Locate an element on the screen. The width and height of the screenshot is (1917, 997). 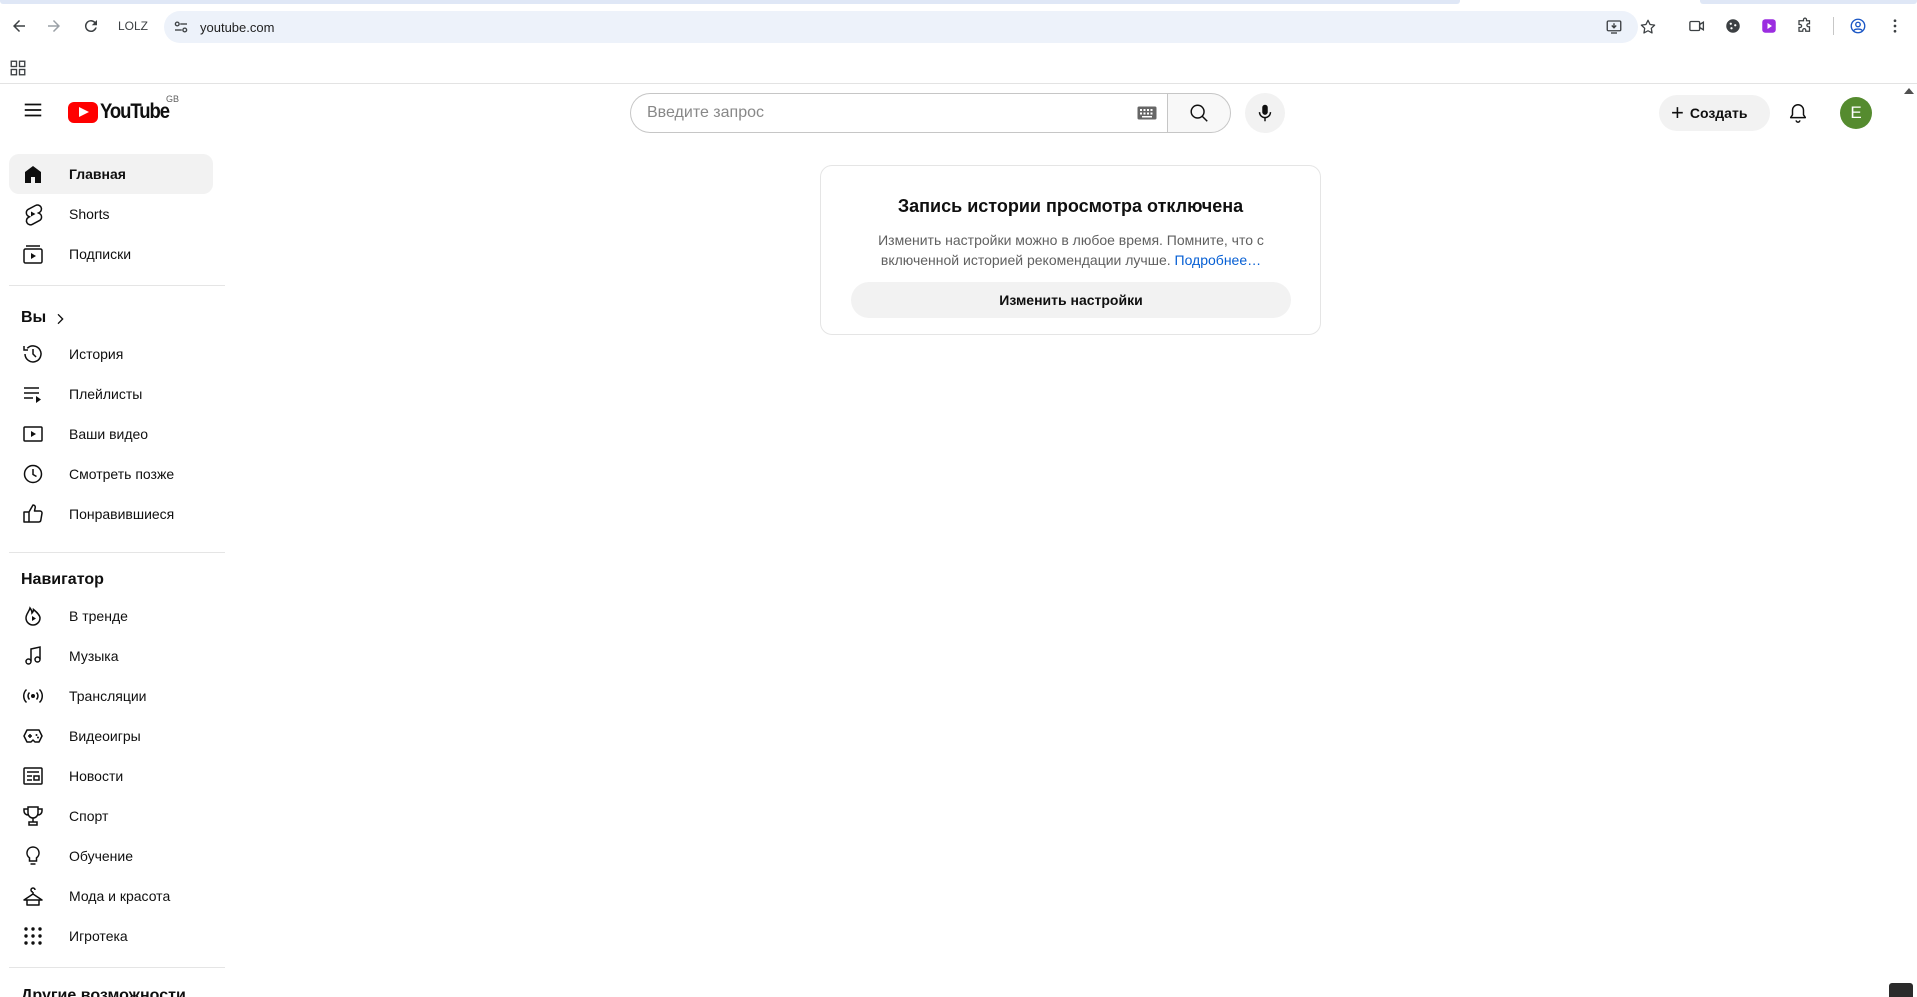
reload-icon is located at coordinates (90, 26).